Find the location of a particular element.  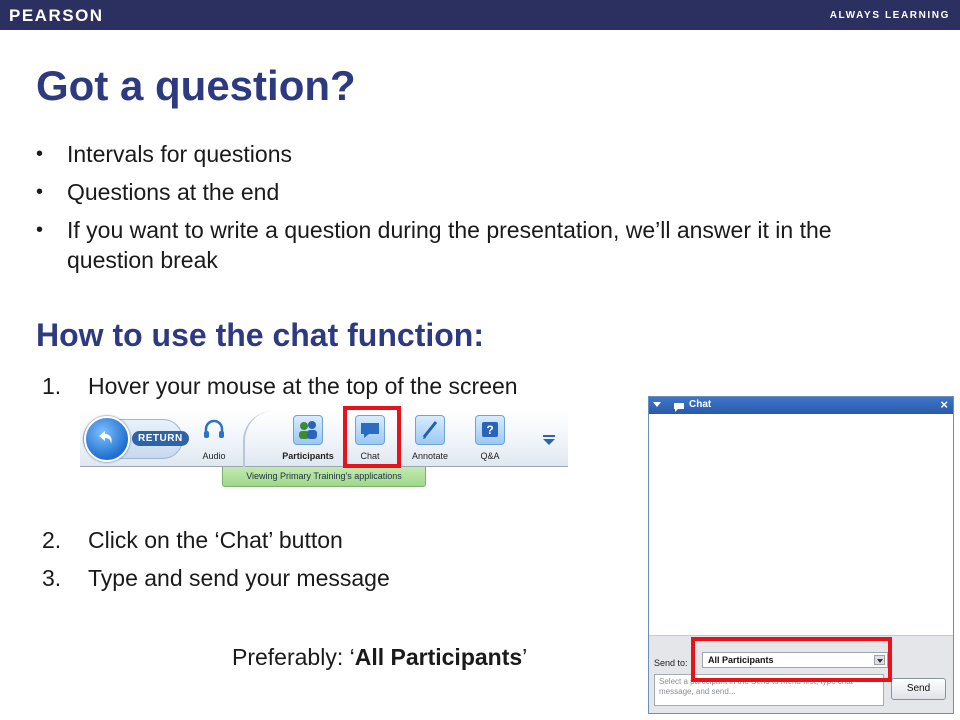

return-button: RETURN is located at coordinates (136, 439).